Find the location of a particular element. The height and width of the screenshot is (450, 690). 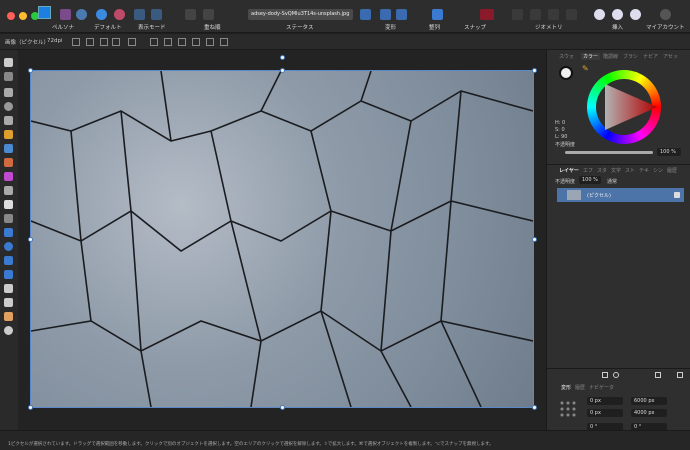

frame-text-icon is located at coordinates (8, 302).